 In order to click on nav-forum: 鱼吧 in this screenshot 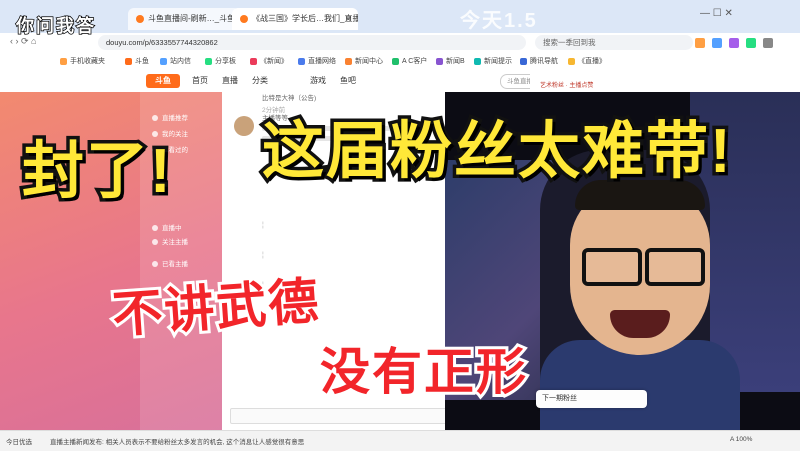, I will do `click(348, 80)`.